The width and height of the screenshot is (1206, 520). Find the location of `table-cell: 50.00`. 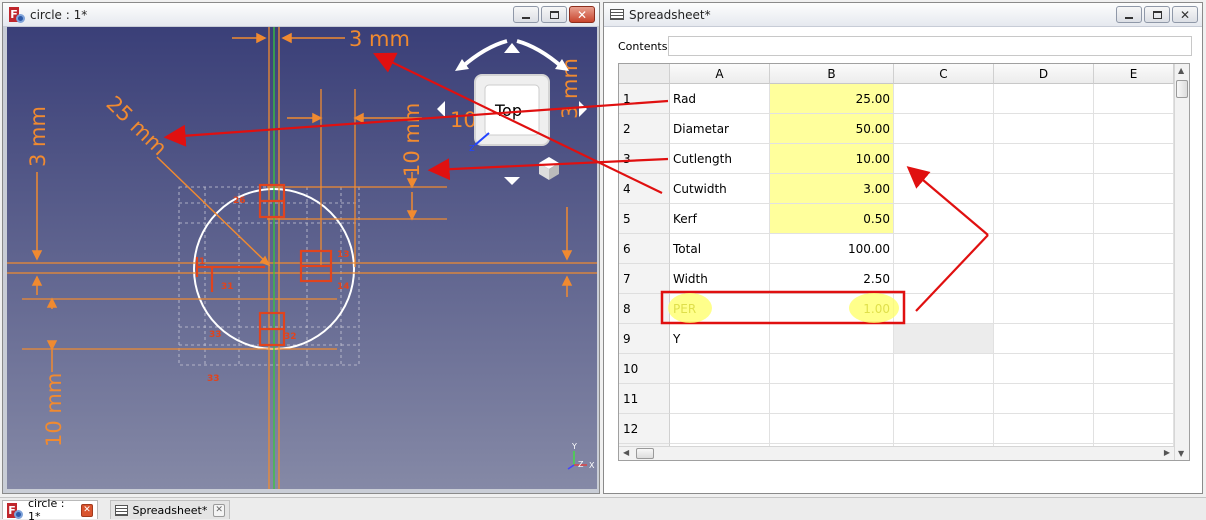

table-cell: 50.00 is located at coordinates (832, 129).